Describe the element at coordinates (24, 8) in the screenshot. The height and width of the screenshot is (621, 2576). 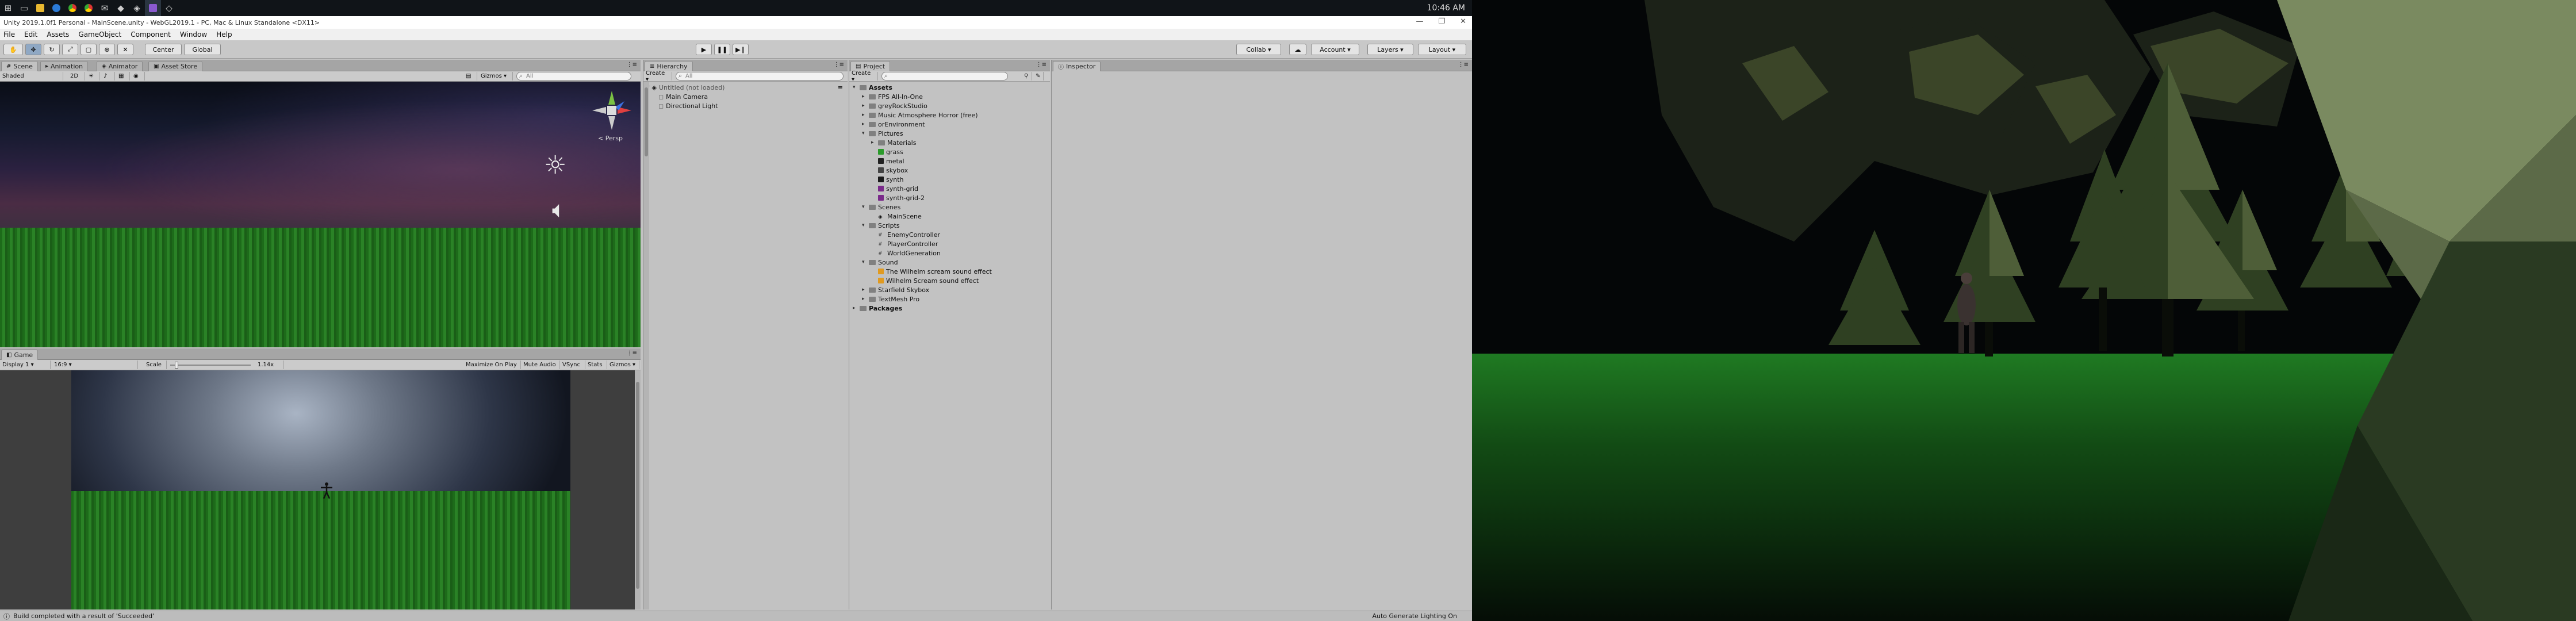
I see `task-view-icon: ▭` at that location.